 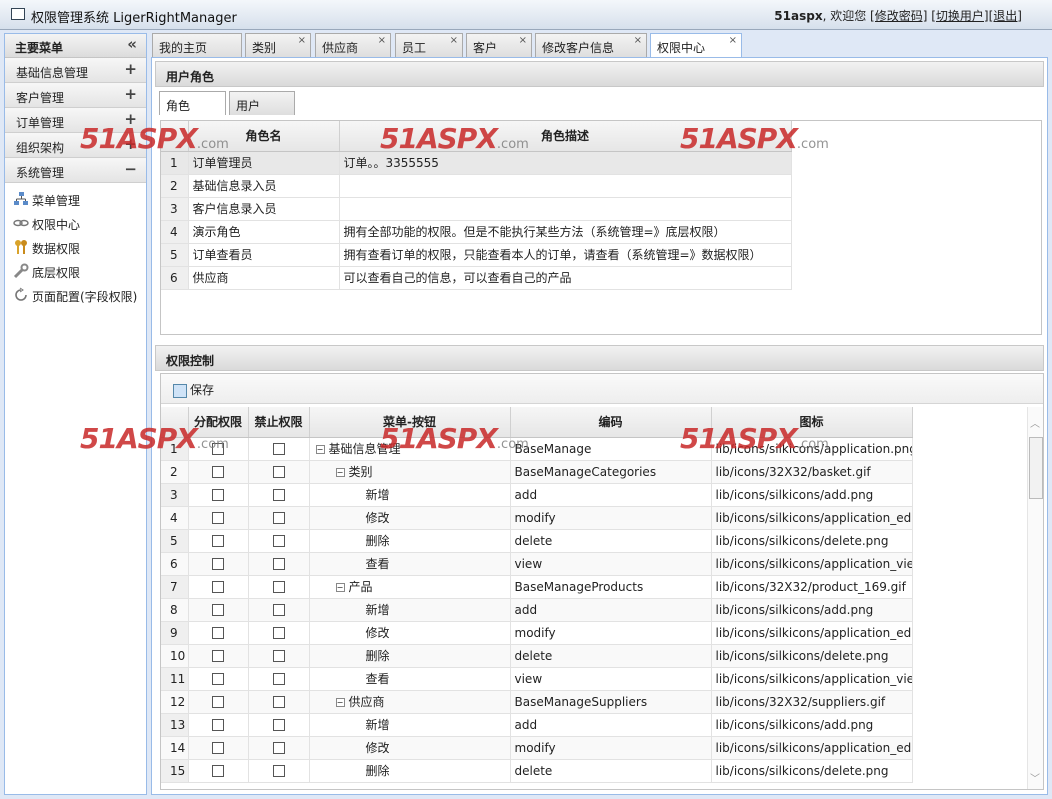 I want to click on sidebar-group-customers: 客户管理 +, so click(x=75, y=95).